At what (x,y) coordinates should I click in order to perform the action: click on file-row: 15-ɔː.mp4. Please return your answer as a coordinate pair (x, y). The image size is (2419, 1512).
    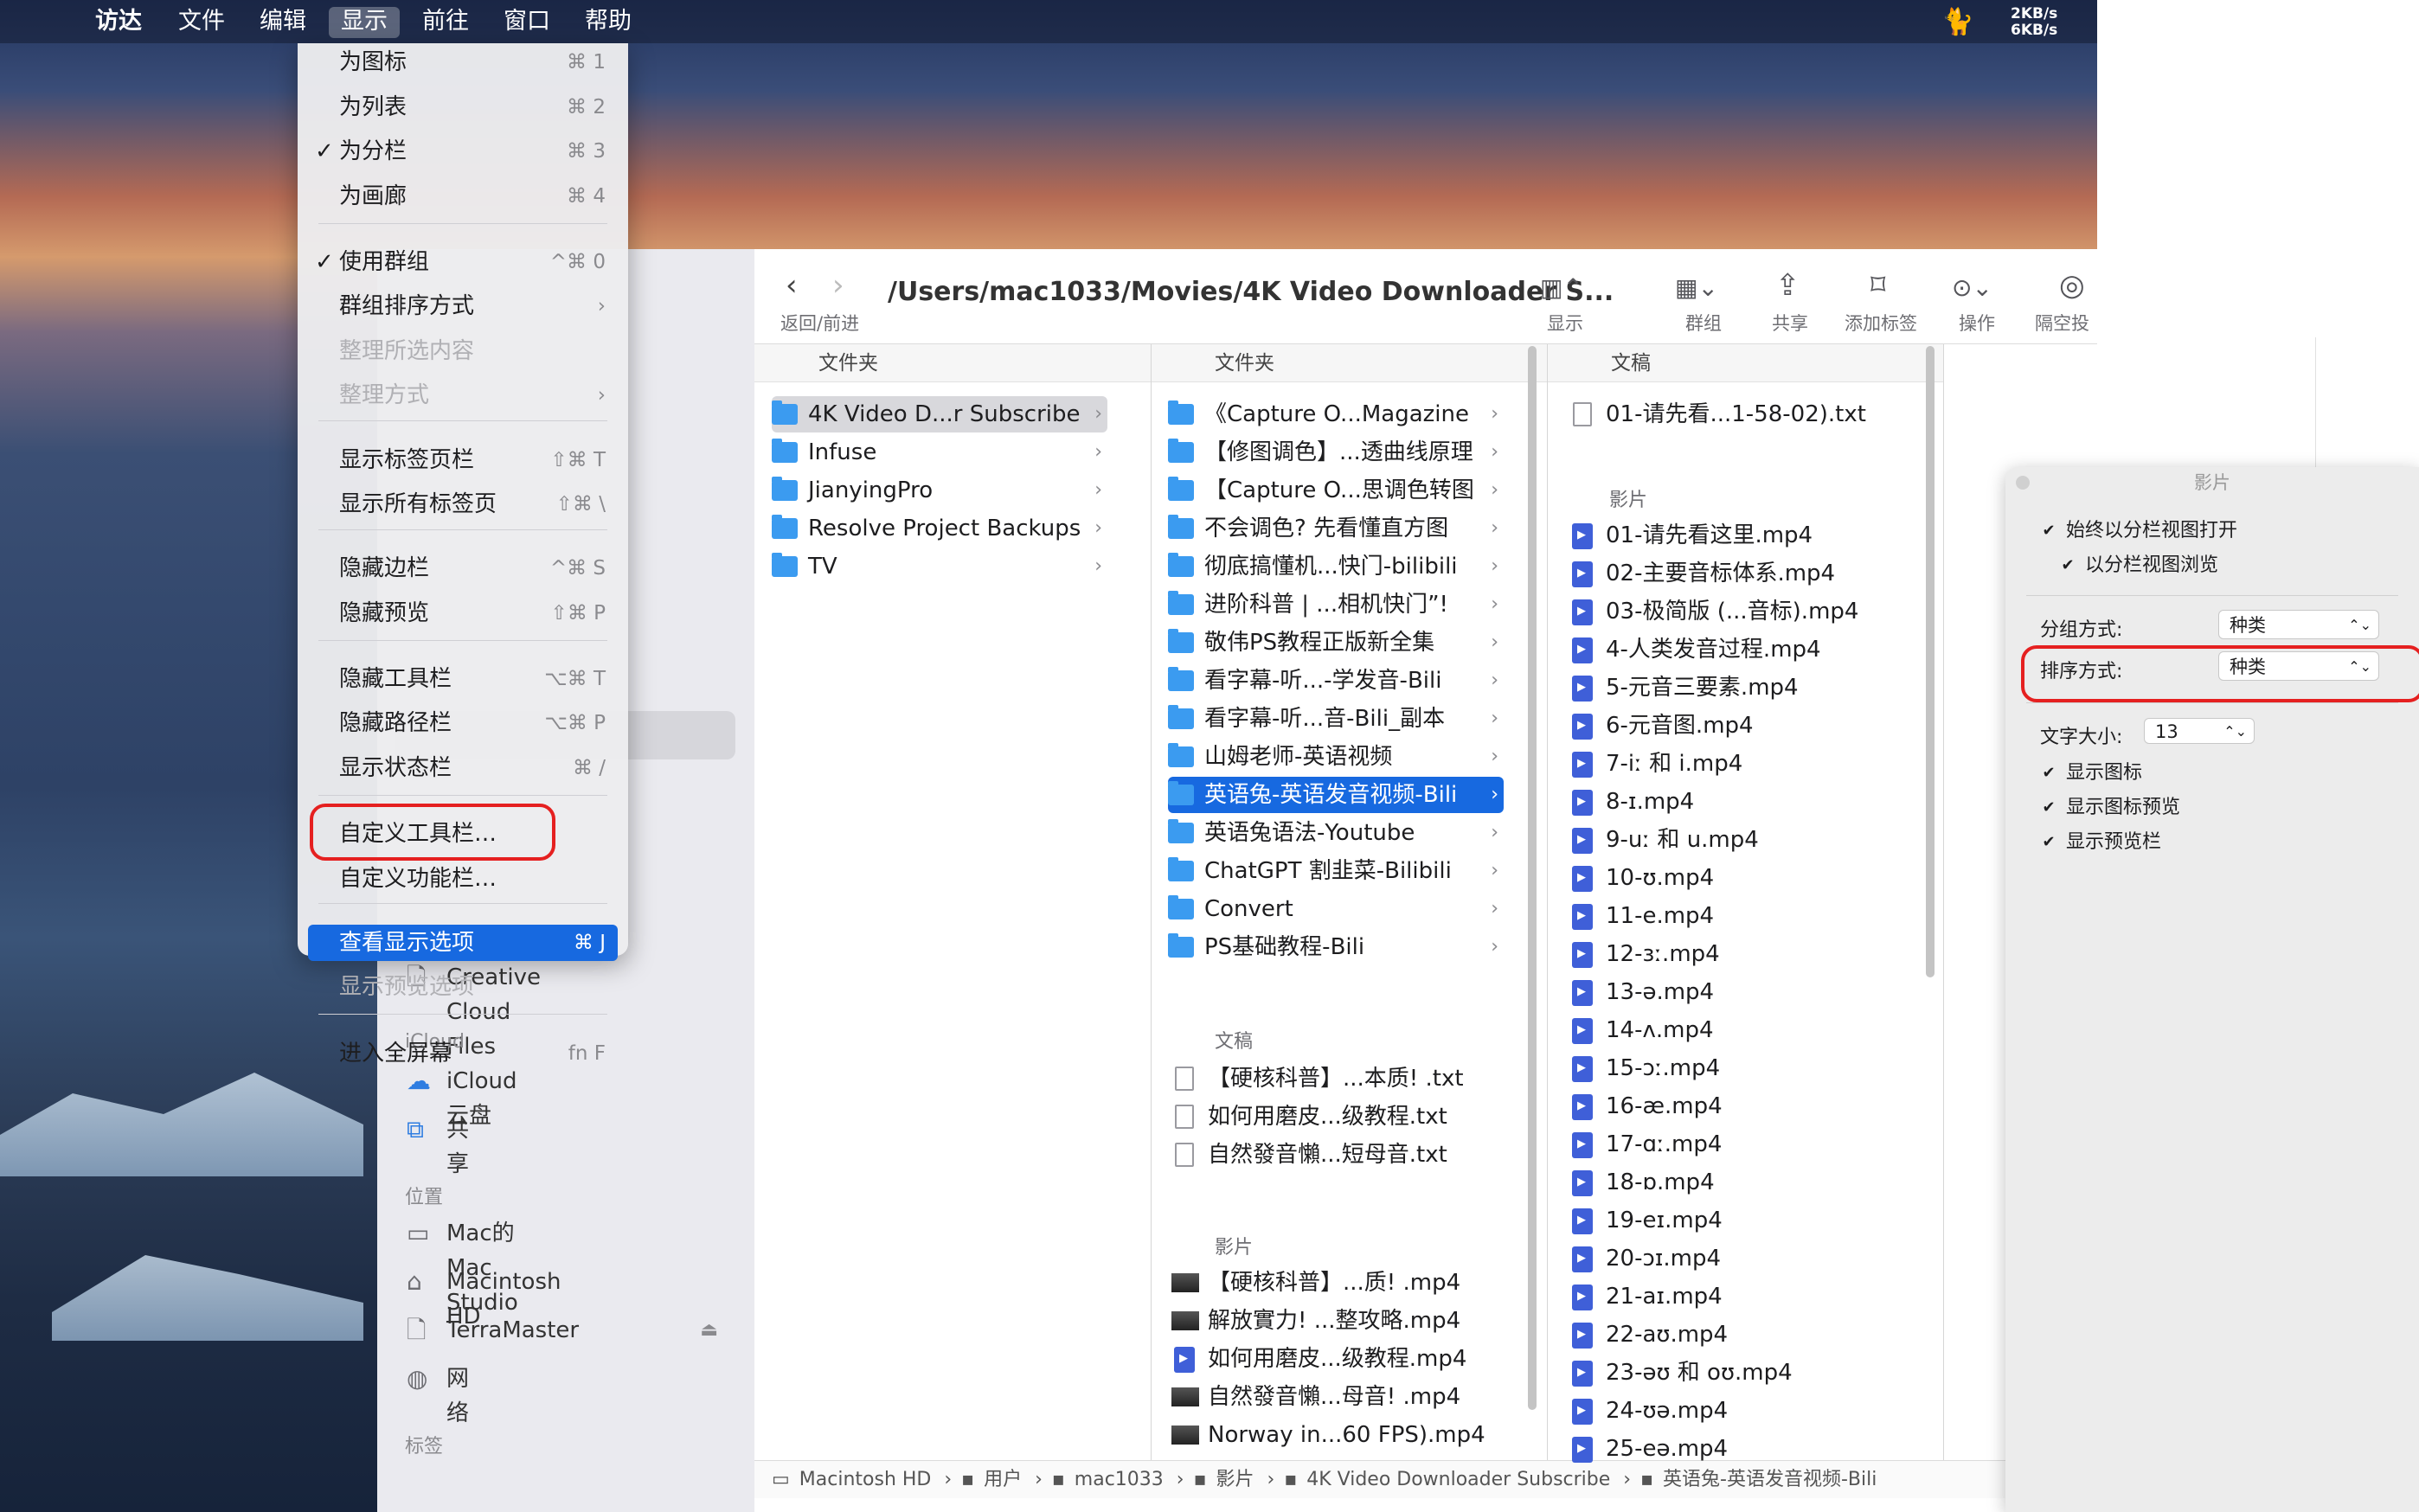
    Looking at the image, I should click on (1742, 1068).